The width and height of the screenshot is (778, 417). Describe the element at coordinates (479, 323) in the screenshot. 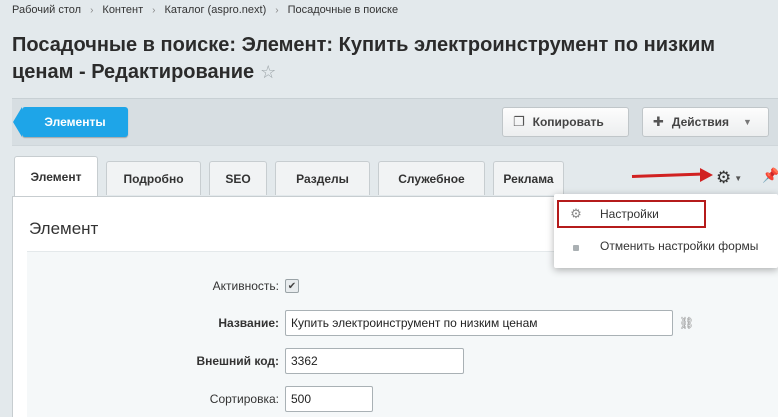

I see `name-input: Купить электроинструмент по низким ценам` at that location.